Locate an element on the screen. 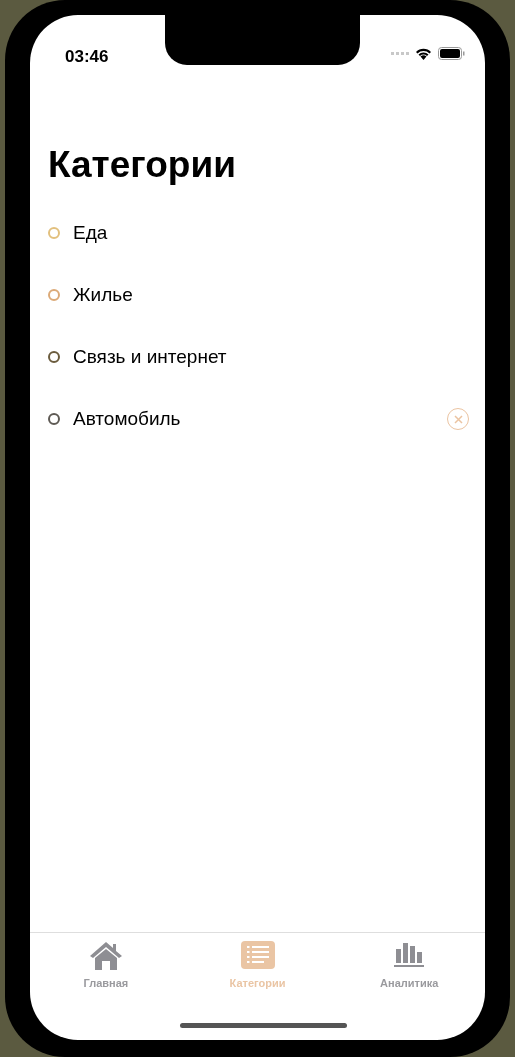 Image resolution: width=515 pixels, height=1057 pixels. signal-icon is located at coordinates (400, 53).